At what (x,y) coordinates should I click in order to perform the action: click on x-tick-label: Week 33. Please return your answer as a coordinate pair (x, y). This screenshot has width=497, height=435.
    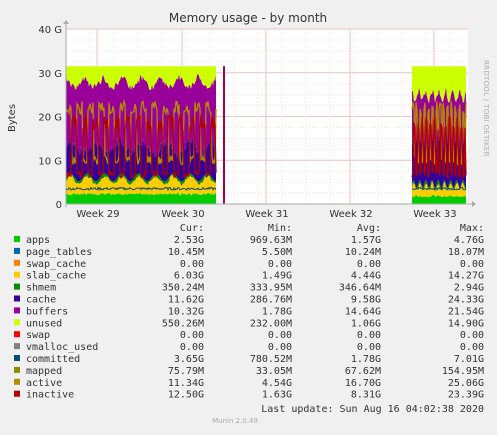
    Looking at the image, I should click on (434, 214).